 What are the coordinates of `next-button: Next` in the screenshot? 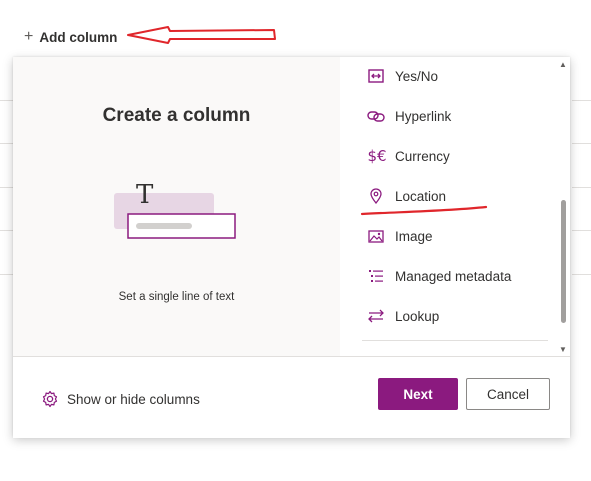 It's located at (418, 394).